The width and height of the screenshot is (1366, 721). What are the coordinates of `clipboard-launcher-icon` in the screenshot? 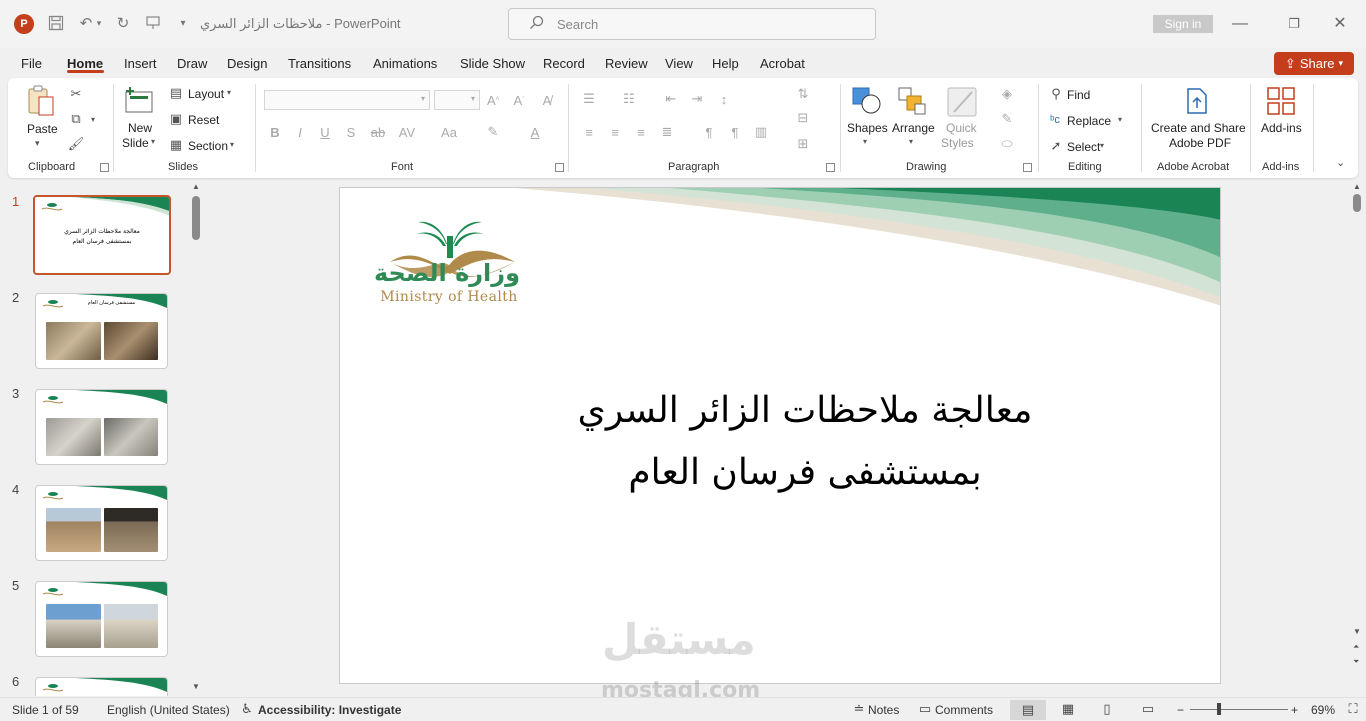 It's located at (104, 167).